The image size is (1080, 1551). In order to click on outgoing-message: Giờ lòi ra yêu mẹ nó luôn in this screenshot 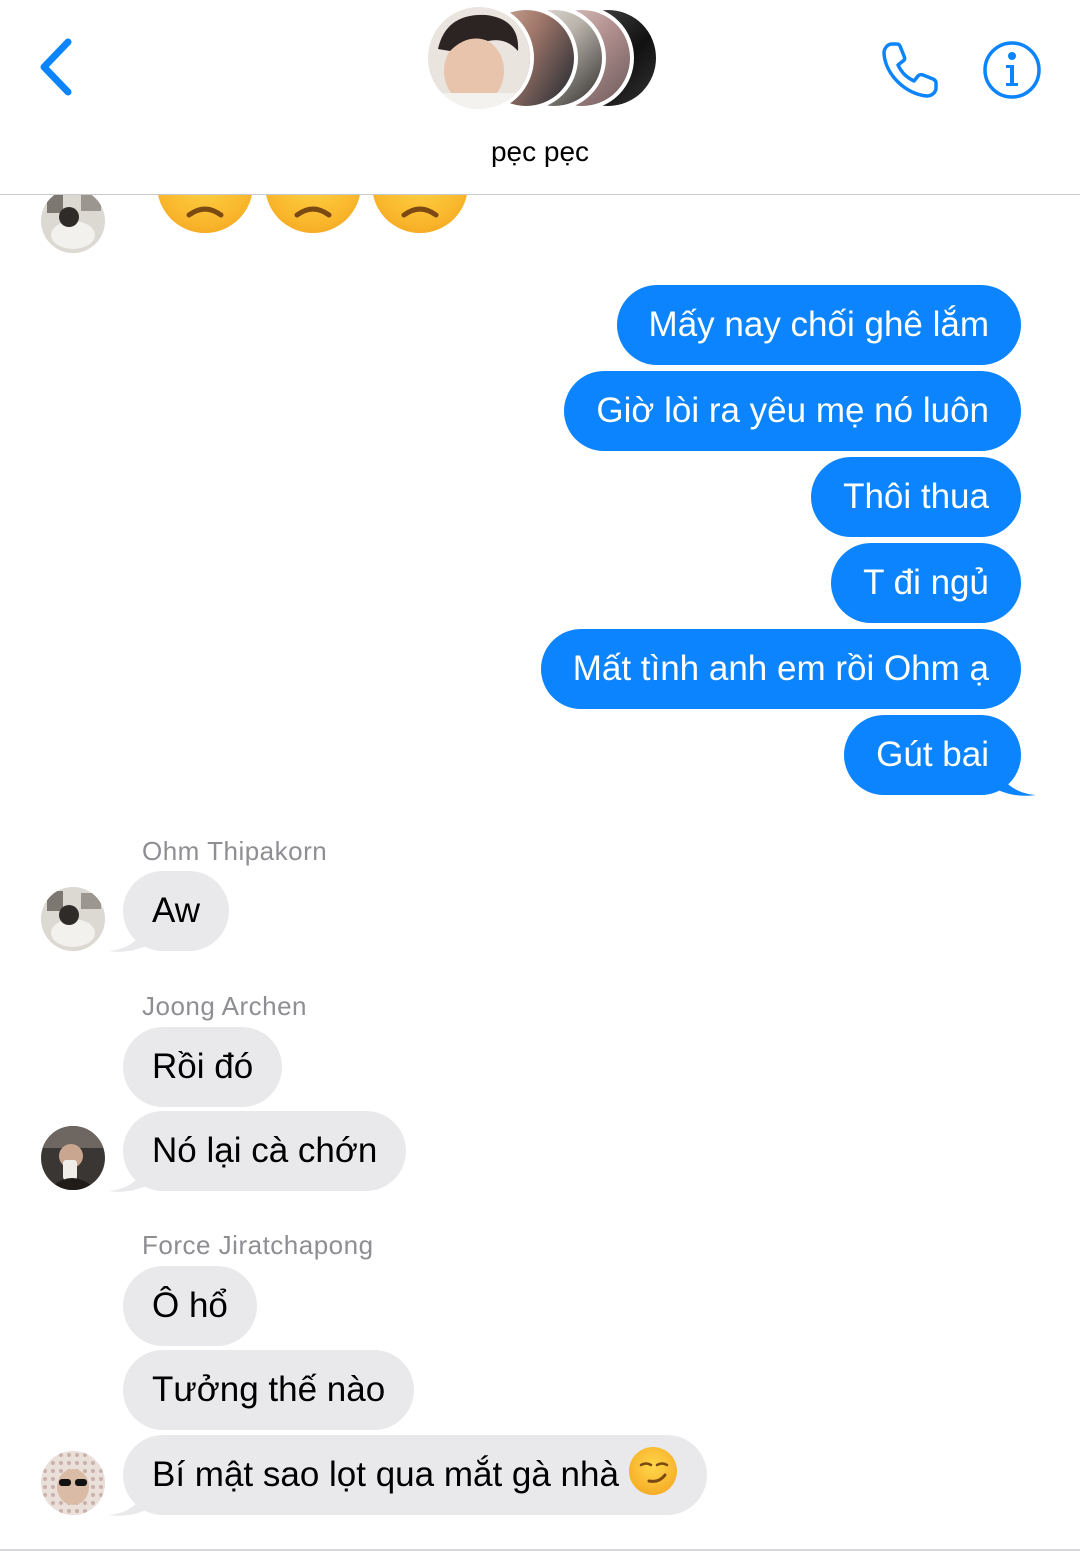, I will do `click(792, 411)`.